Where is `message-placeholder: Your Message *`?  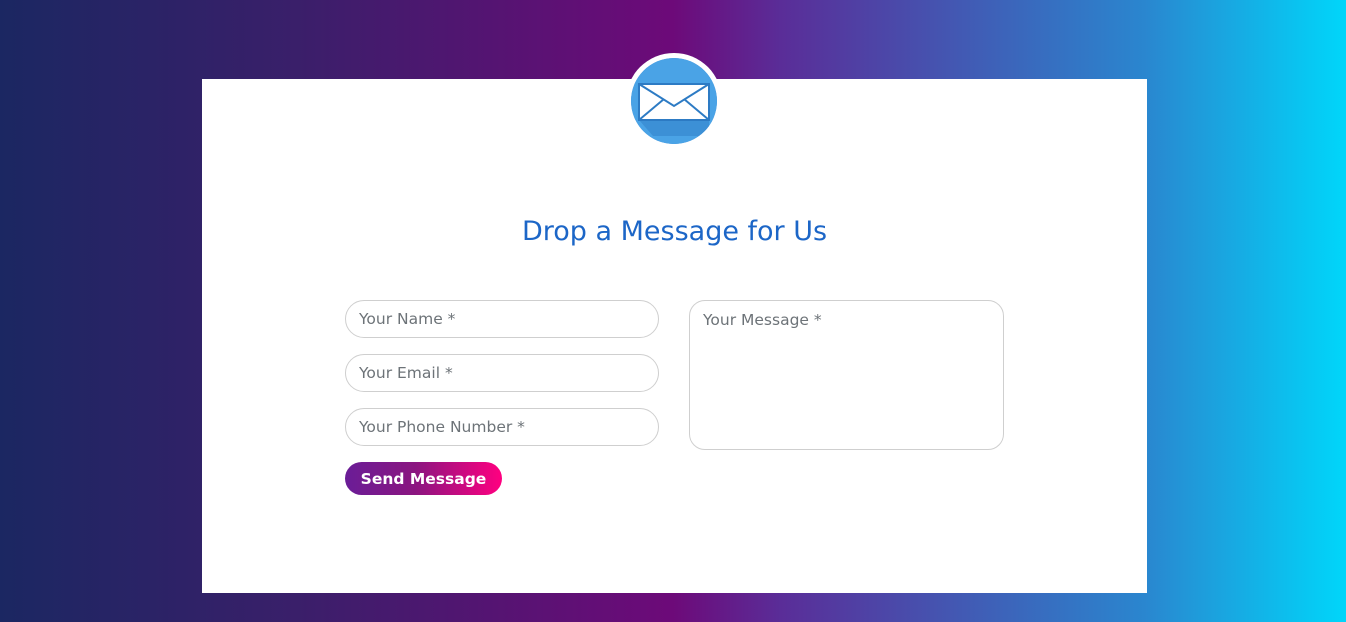 message-placeholder: Your Message * is located at coordinates (762, 320).